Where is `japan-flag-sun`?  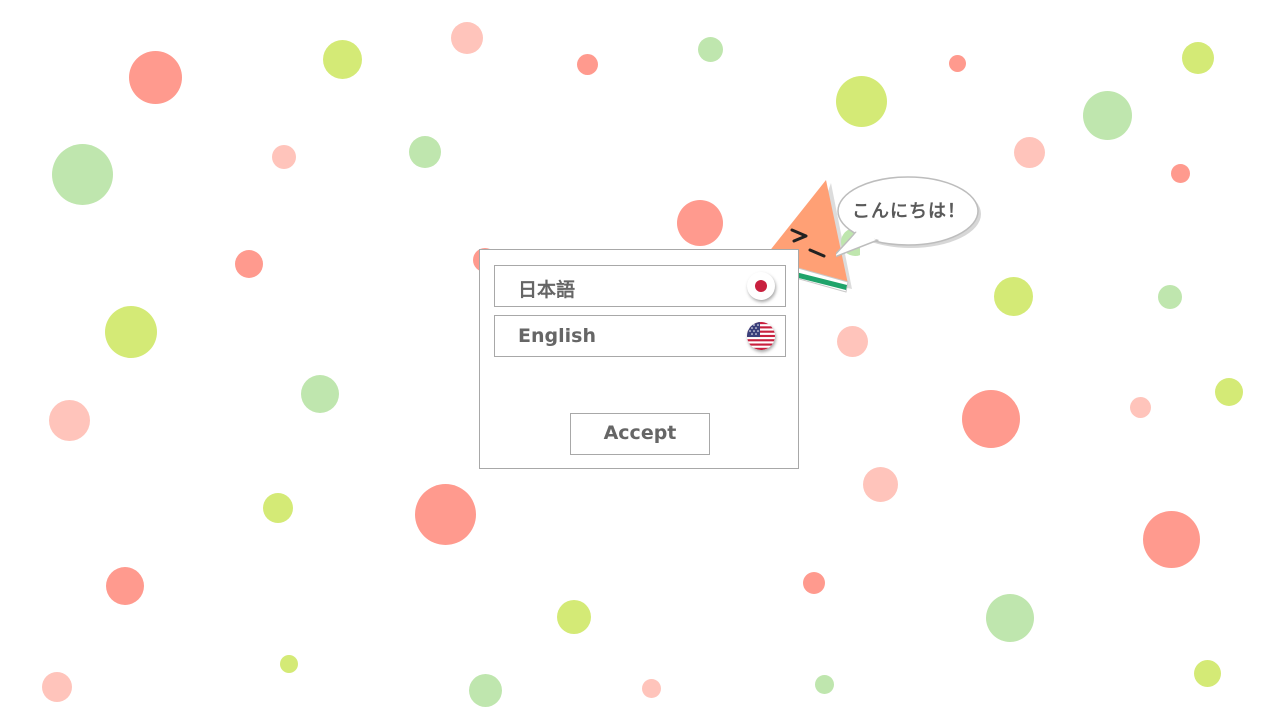
japan-flag-sun is located at coordinates (761, 286).